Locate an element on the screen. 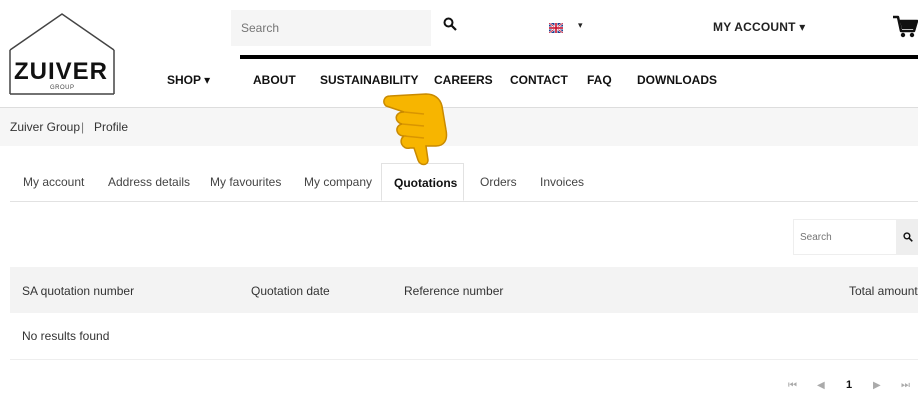 The height and width of the screenshot is (394, 918). pointing-hand-icon is located at coordinates (415, 129).